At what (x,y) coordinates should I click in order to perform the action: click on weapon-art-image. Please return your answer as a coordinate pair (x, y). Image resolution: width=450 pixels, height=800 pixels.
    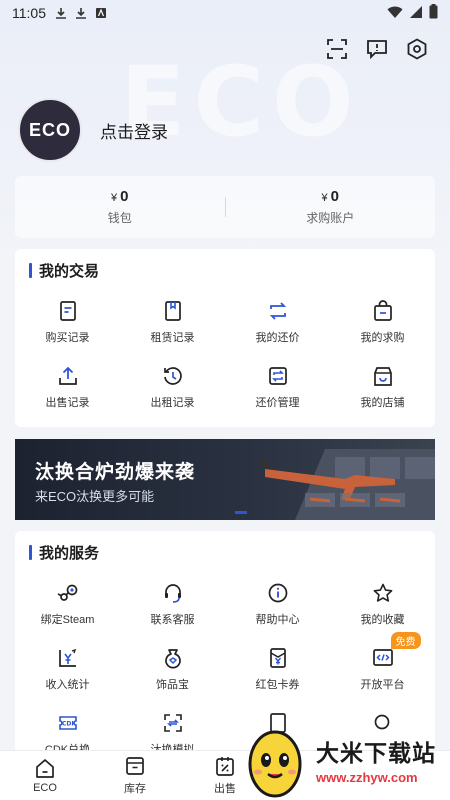
    Looking at the image, I should click on (335, 484).